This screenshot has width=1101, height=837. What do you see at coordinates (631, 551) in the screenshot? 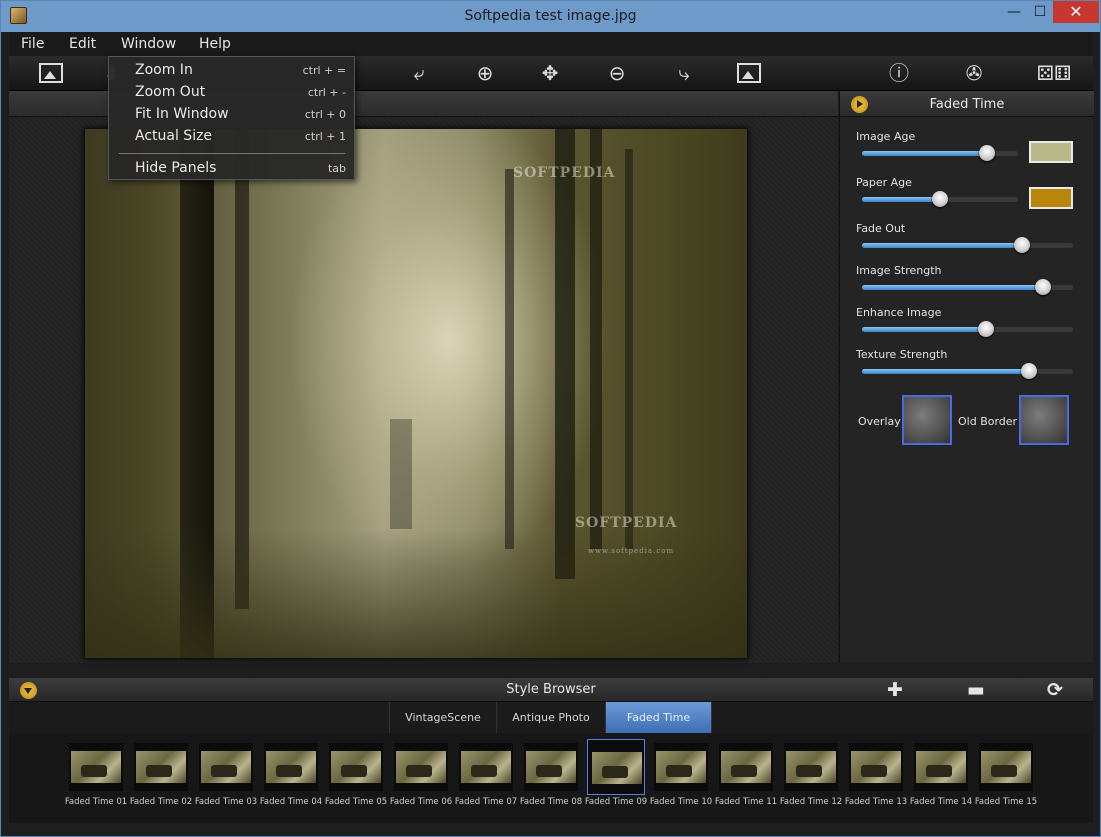
I see `watermark-url: www.softpedia.com` at bounding box center [631, 551].